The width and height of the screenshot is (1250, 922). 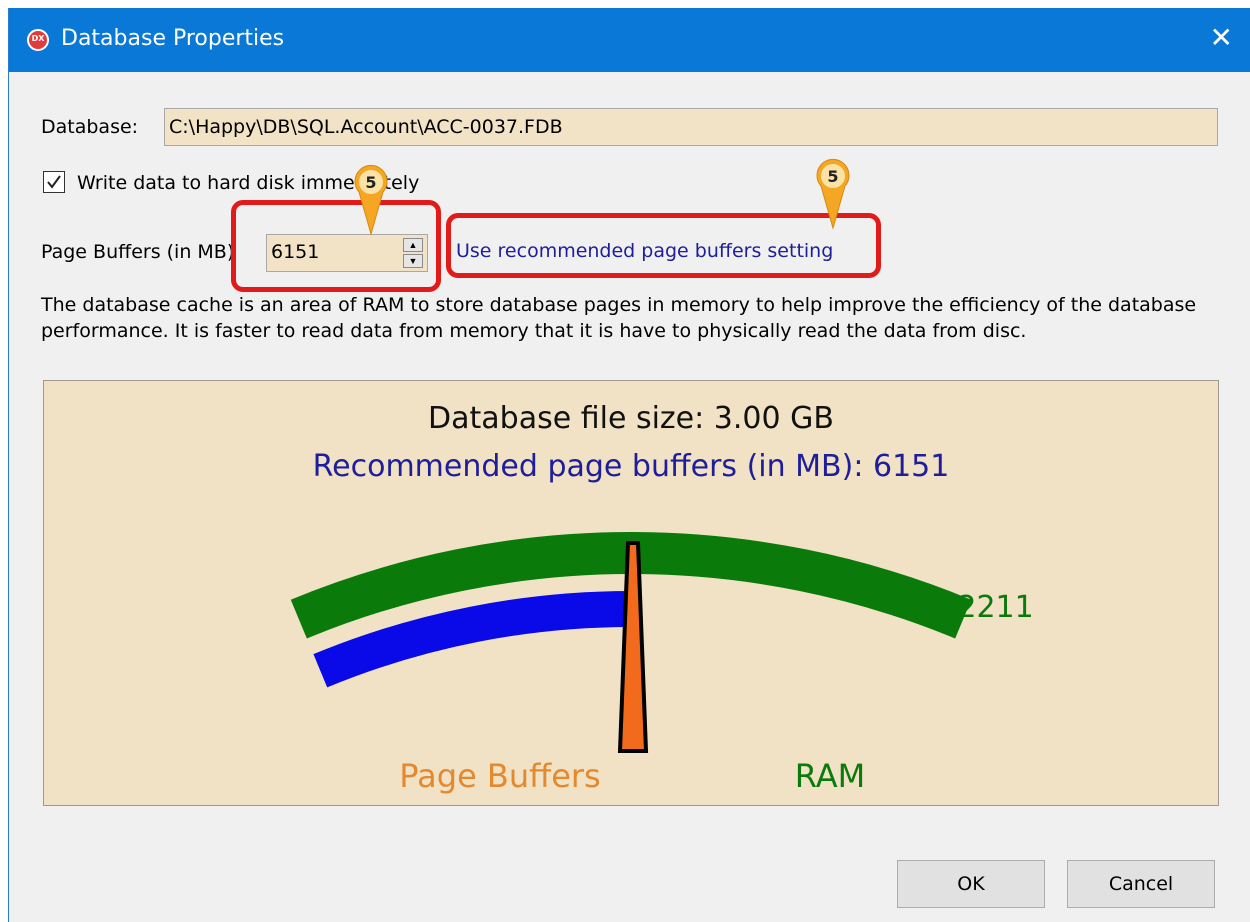 I want to click on app-logo-icon: DX, so click(x=38, y=40).